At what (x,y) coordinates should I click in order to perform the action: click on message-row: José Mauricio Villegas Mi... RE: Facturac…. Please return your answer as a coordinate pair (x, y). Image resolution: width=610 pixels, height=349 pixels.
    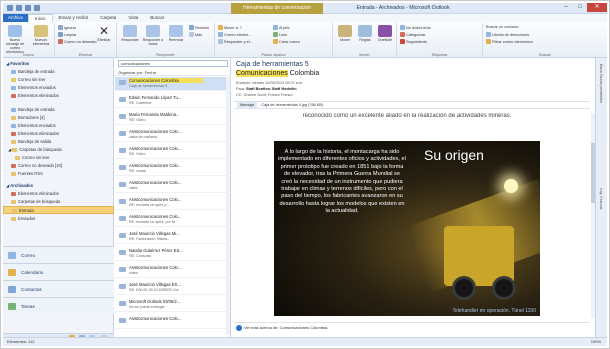
    Looking at the image, I should click on (173, 237).